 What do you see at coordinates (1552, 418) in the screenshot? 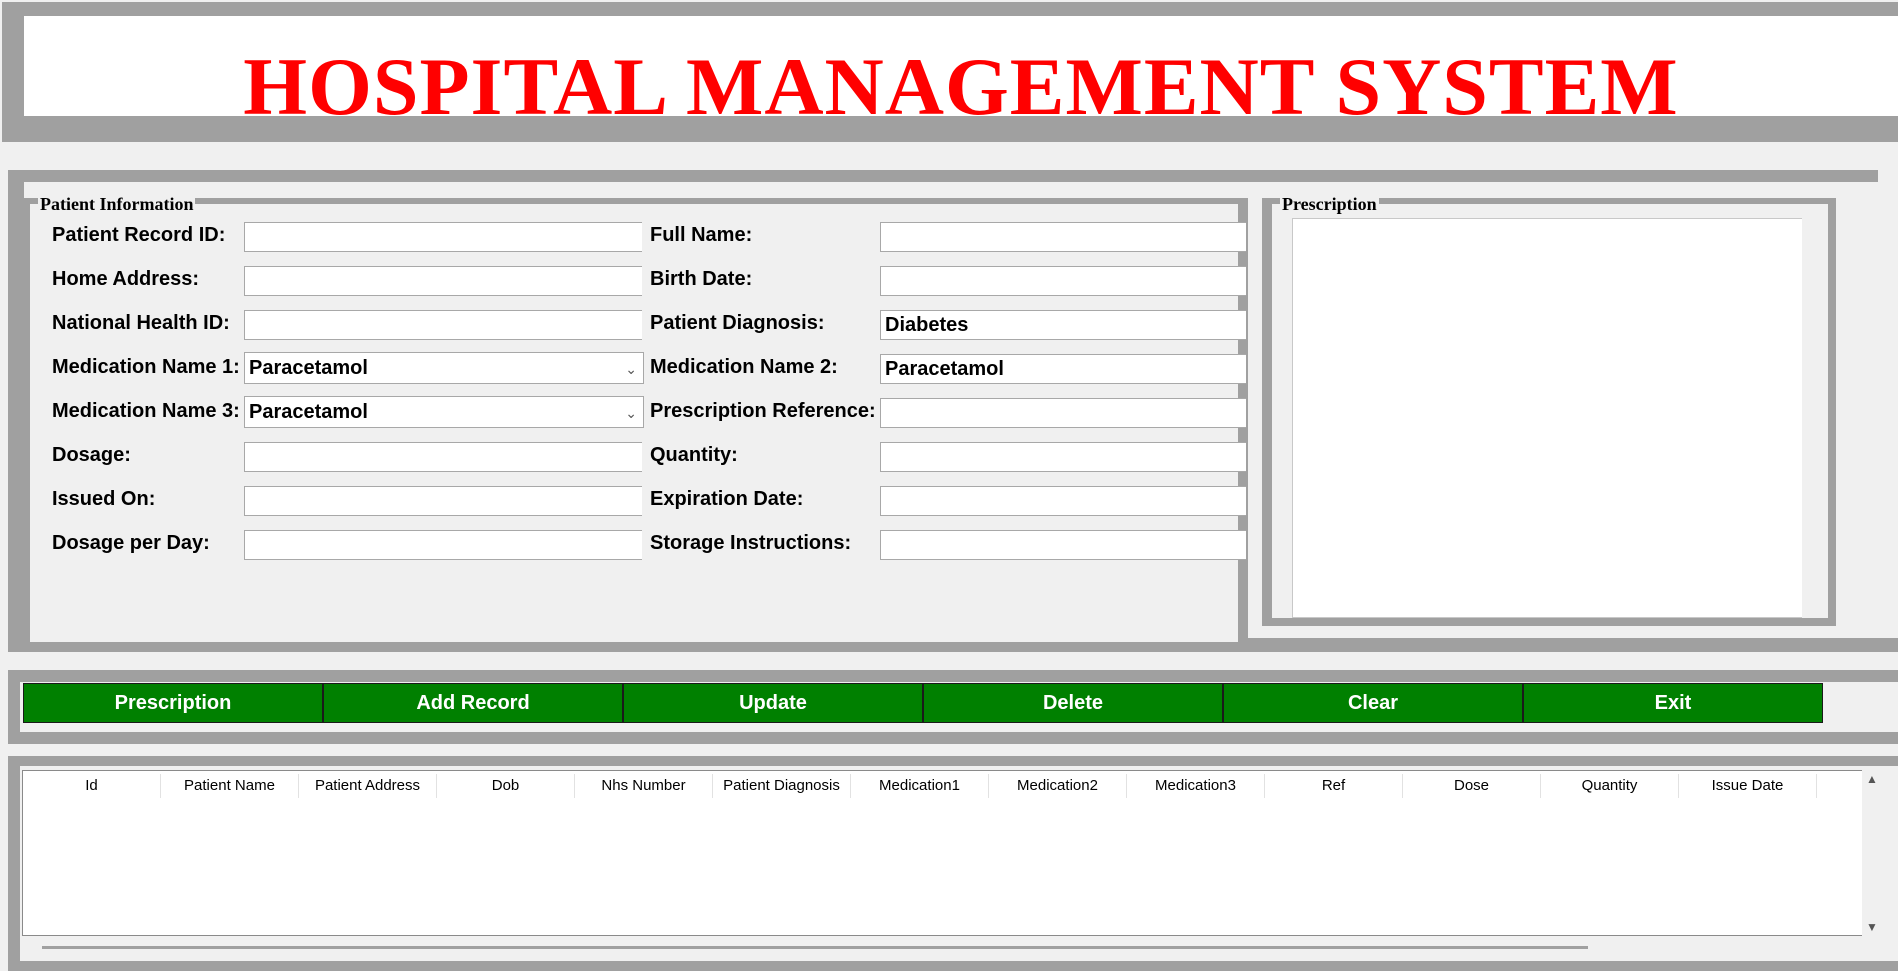
I see `prescription-textarea` at bounding box center [1552, 418].